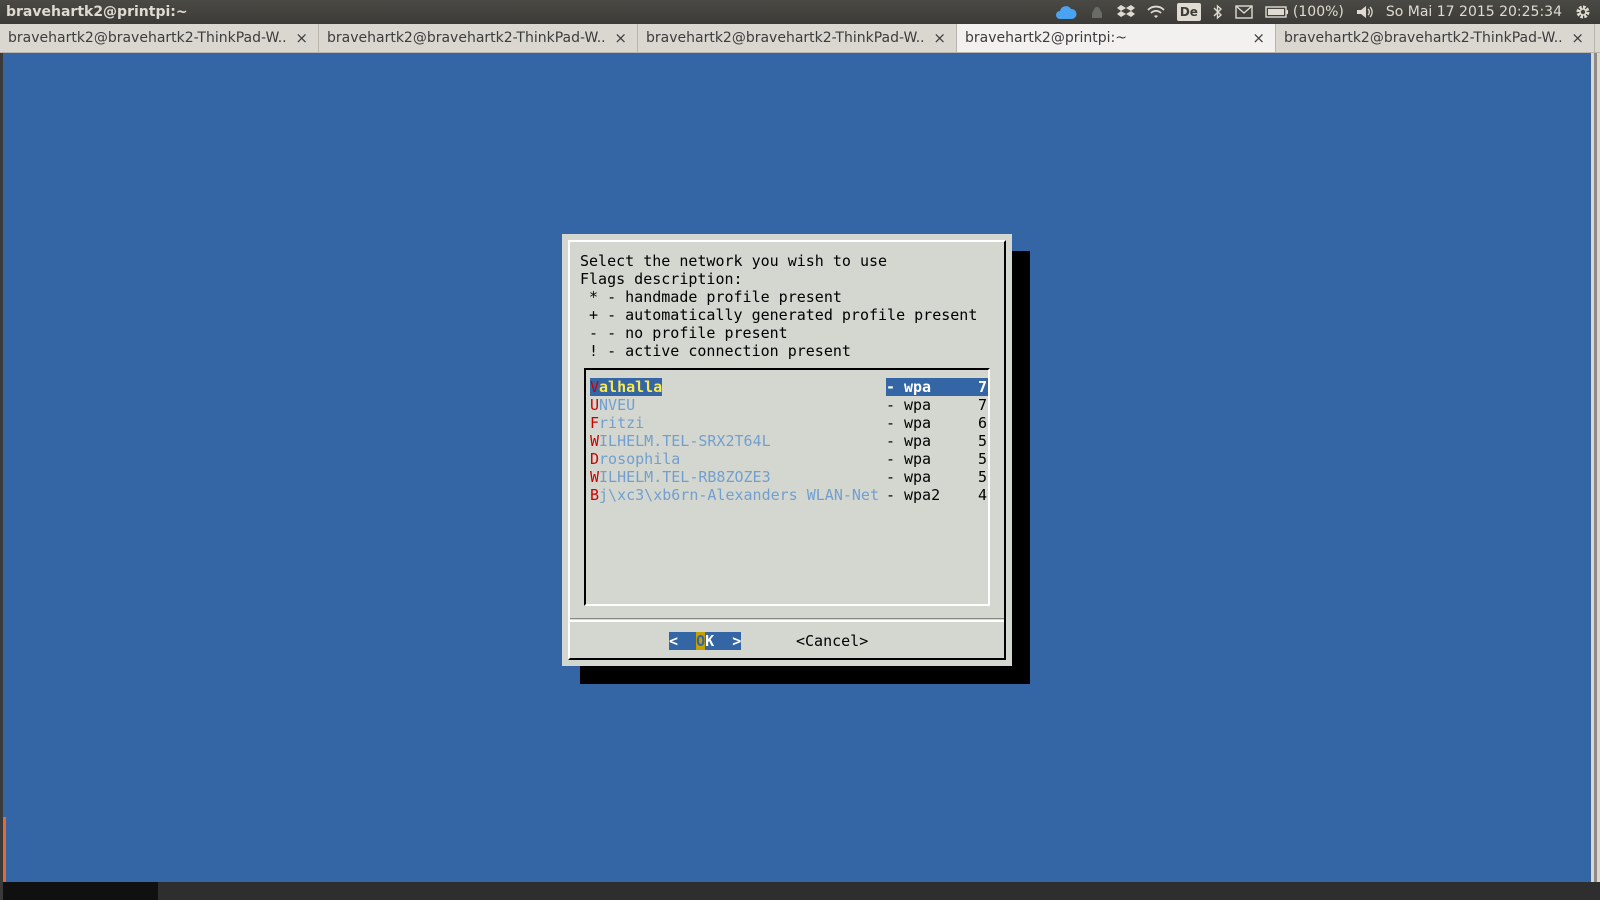 Image resolution: width=1600 pixels, height=900 pixels. What do you see at coordinates (711, 297) in the screenshot?
I see `prompt-line: * - handmade profile present` at bounding box center [711, 297].